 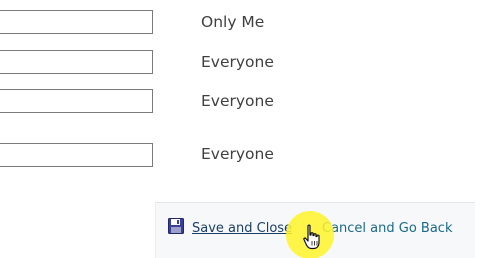 What do you see at coordinates (233, 22) in the screenshot?
I see `visibility-label-1: Only Me` at bounding box center [233, 22].